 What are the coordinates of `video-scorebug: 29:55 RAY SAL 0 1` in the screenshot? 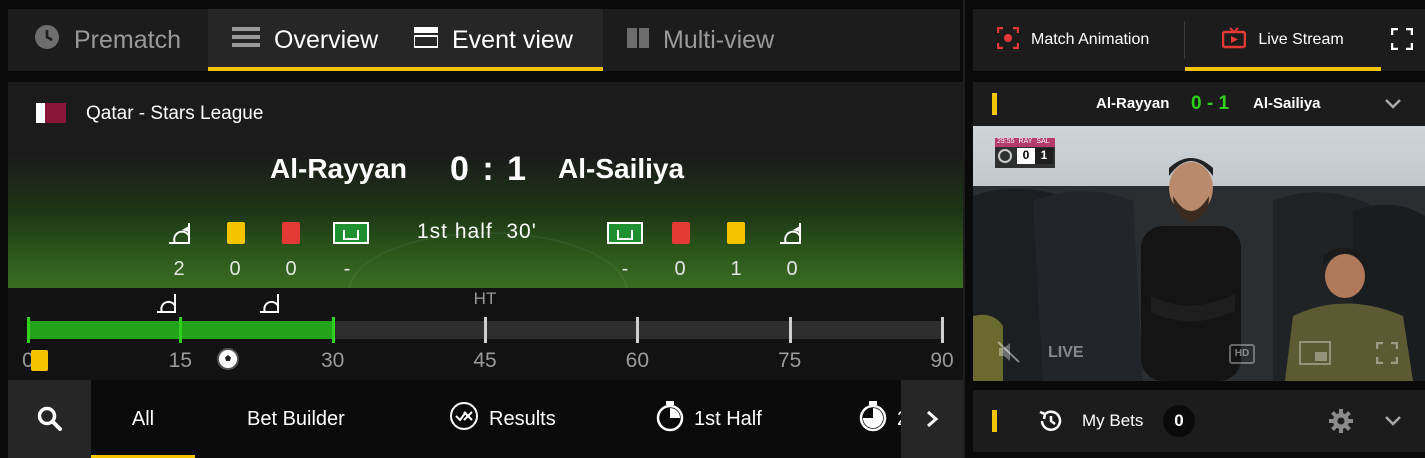 It's located at (1025, 153).